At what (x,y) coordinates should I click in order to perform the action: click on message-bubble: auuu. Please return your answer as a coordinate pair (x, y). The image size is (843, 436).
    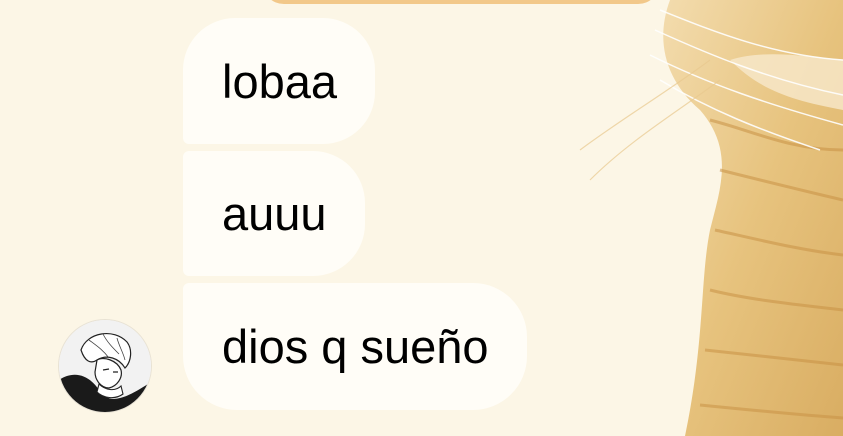
    Looking at the image, I should click on (274, 213).